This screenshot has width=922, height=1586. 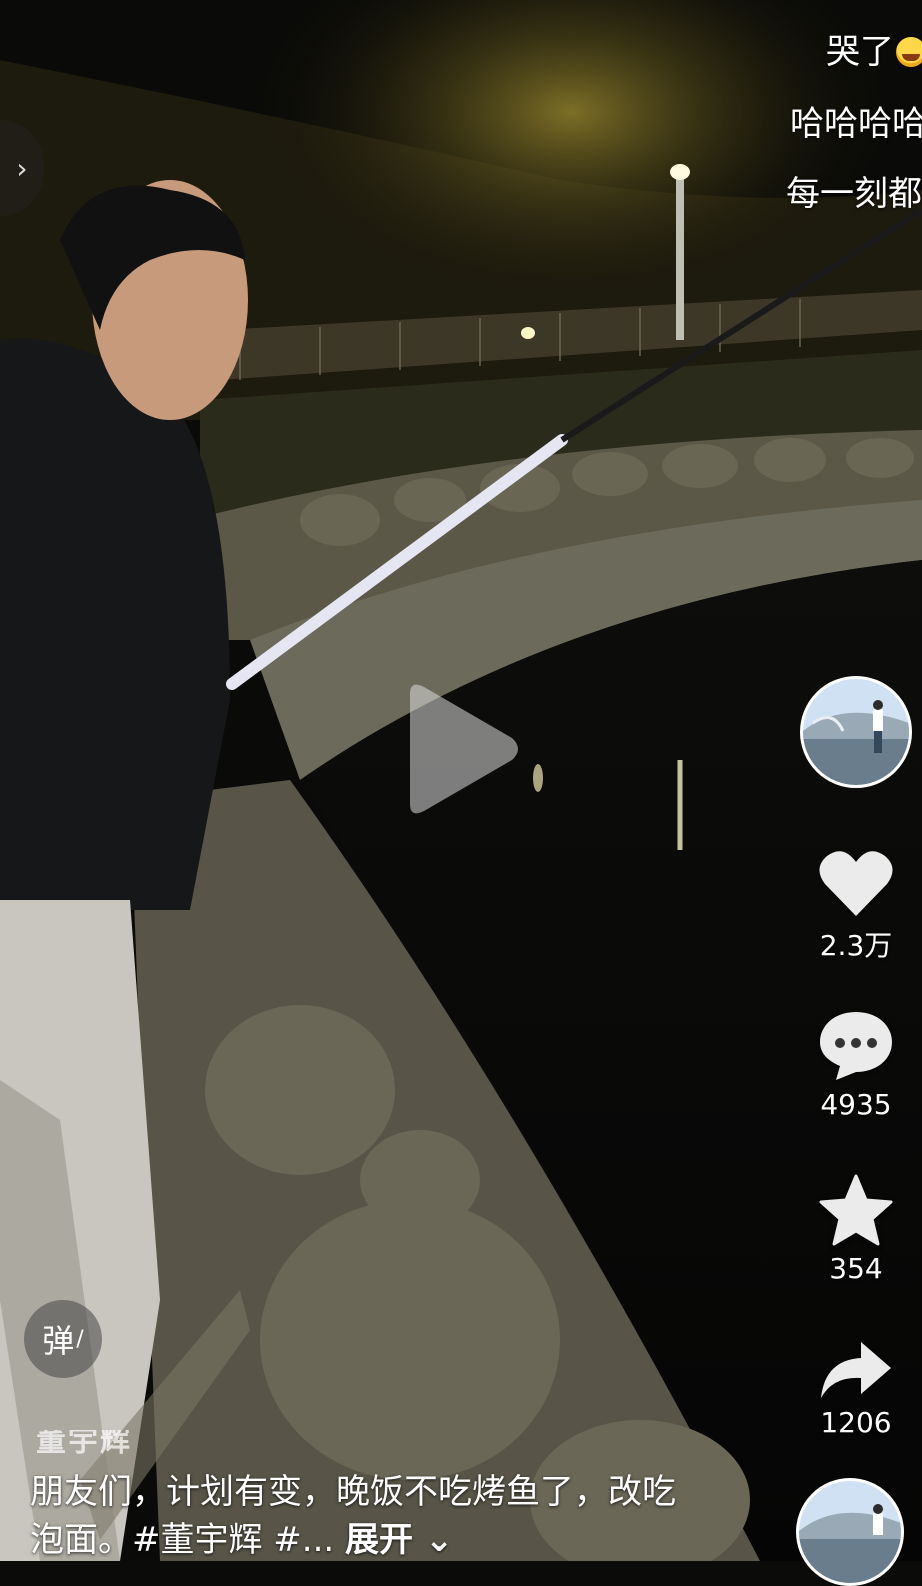 What do you see at coordinates (874, 48) in the screenshot?
I see `danmaku-comment: 哭了` at bounding box center [874, 48].